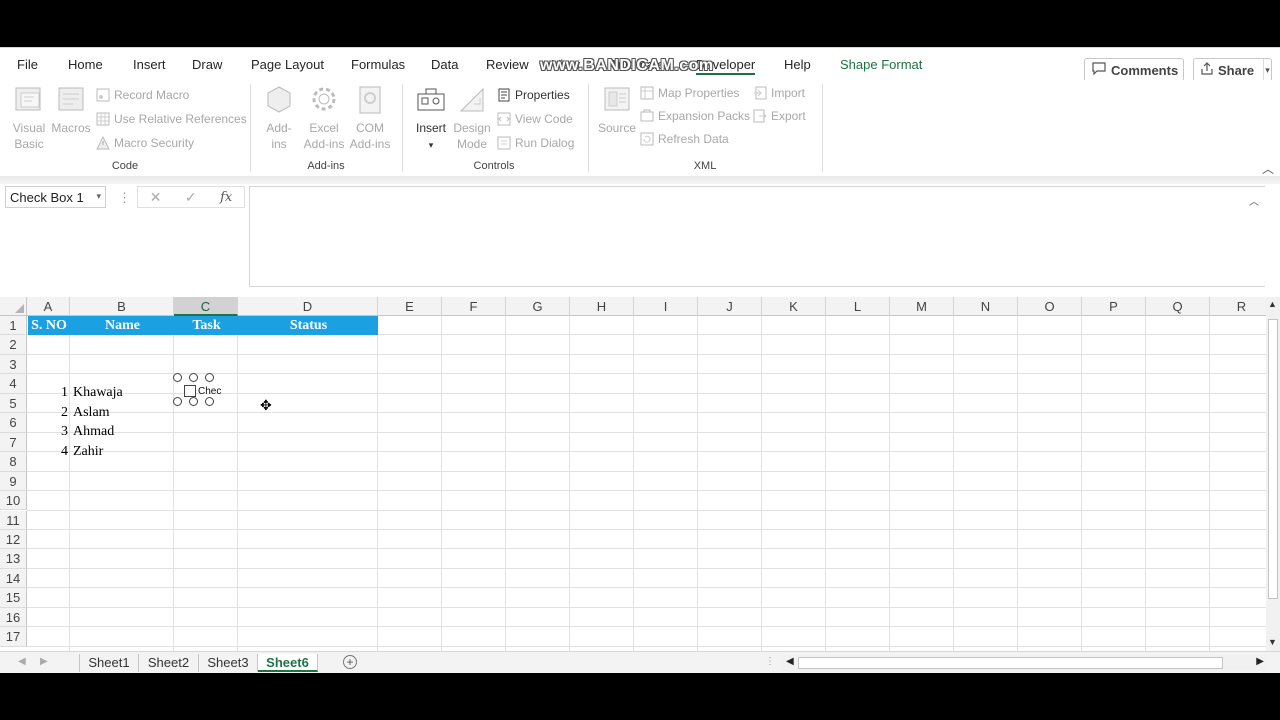 This screenshot has width=1280, height=720. What do you see at coordinates (44, 661) in the screenshot?
I see `next-sheet-icon: ▶` at bounding box center [44, 661].